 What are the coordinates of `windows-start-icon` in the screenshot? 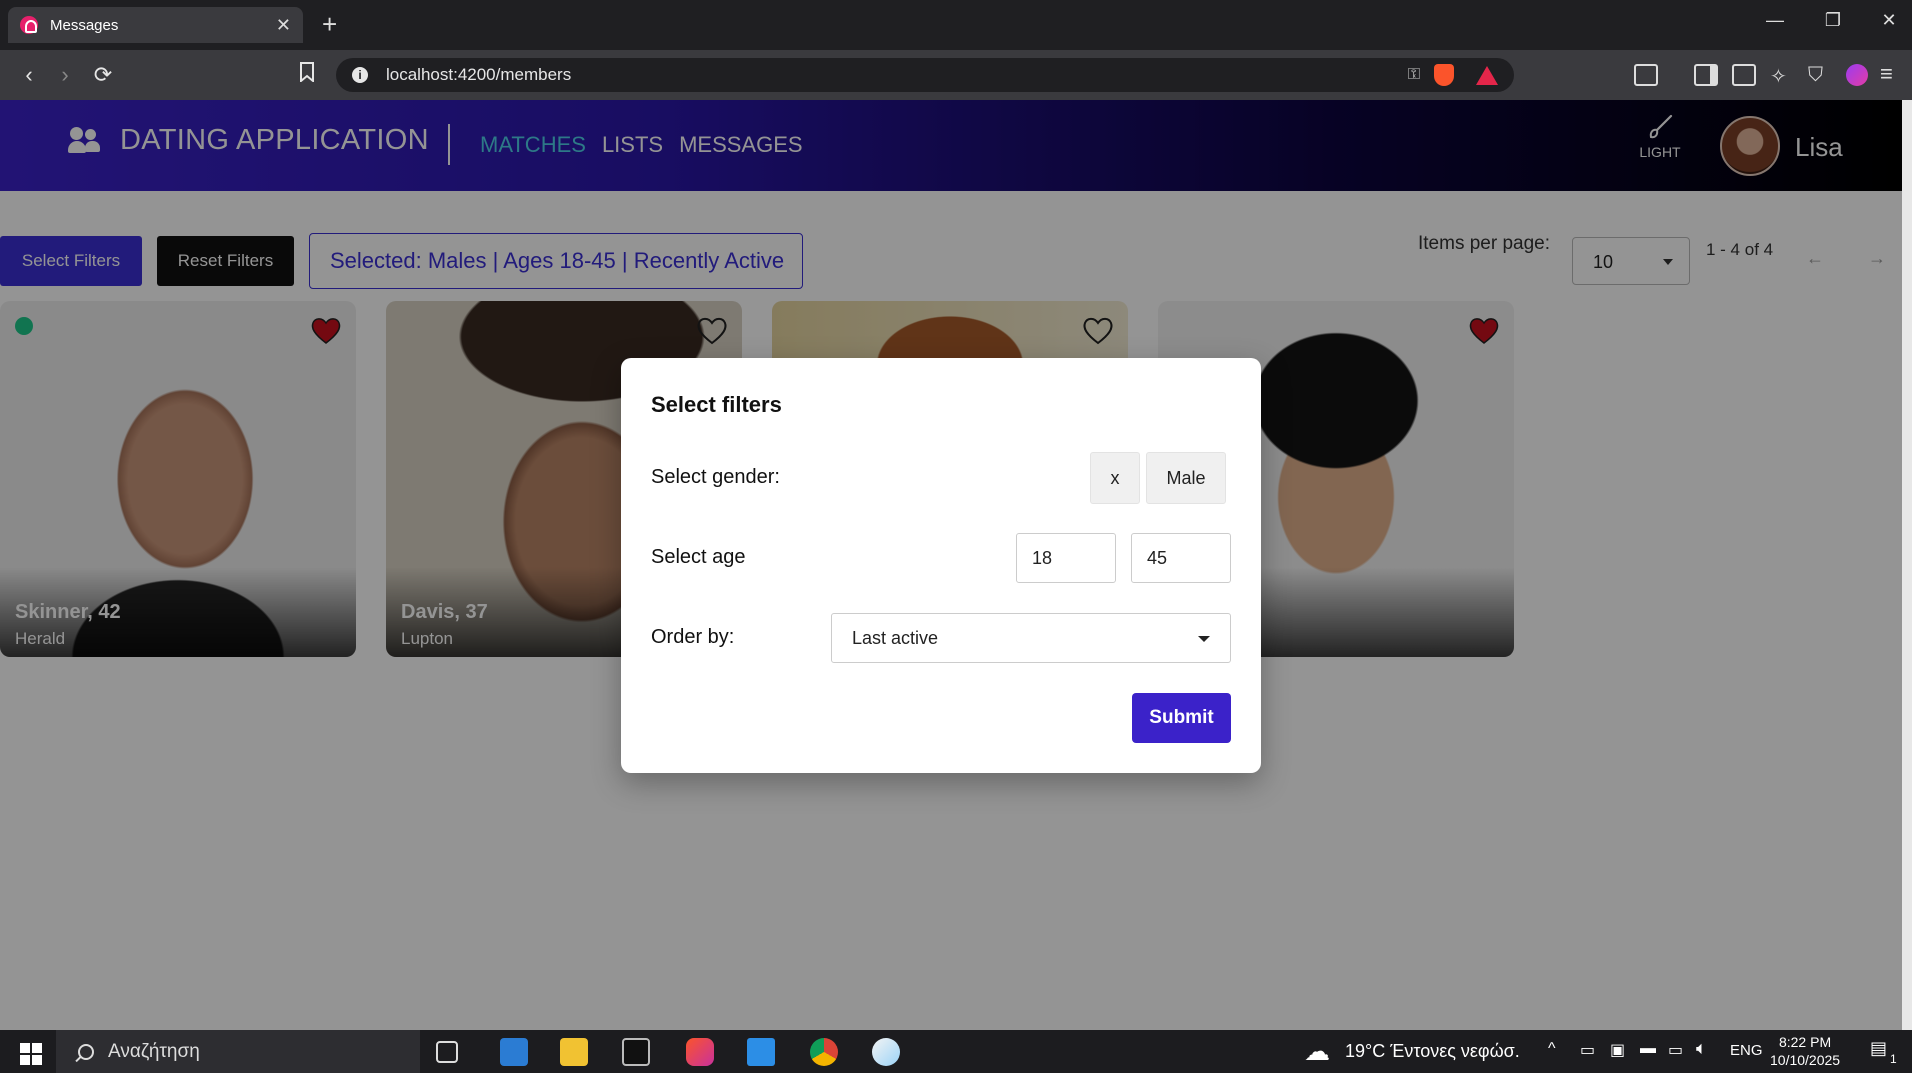 It's located at (31, 1054).